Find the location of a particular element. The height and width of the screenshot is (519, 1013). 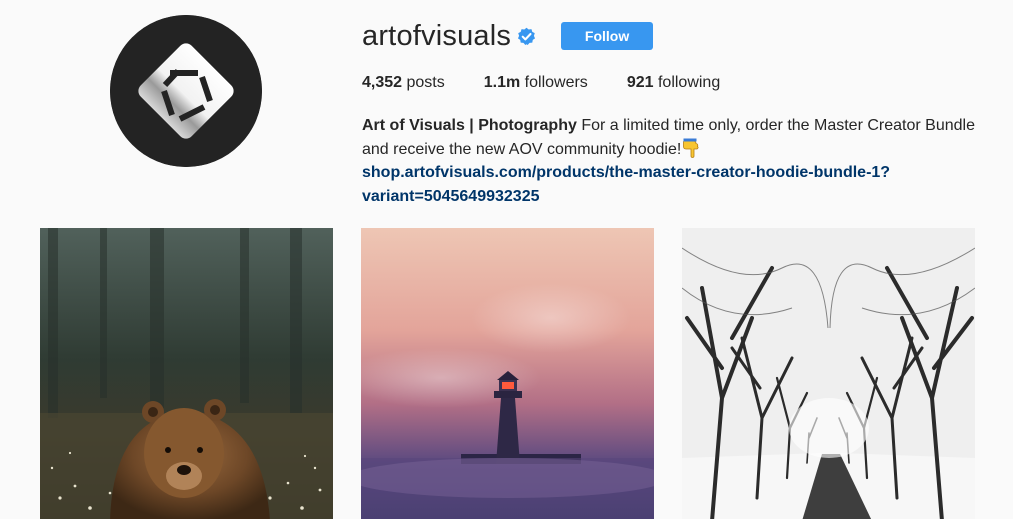

verified-badge-icon is located at coordinates (527, 36).